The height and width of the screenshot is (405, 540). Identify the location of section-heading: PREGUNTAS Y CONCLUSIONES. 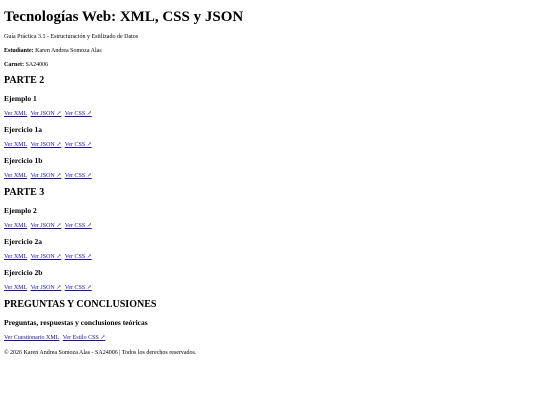
(80, 304).